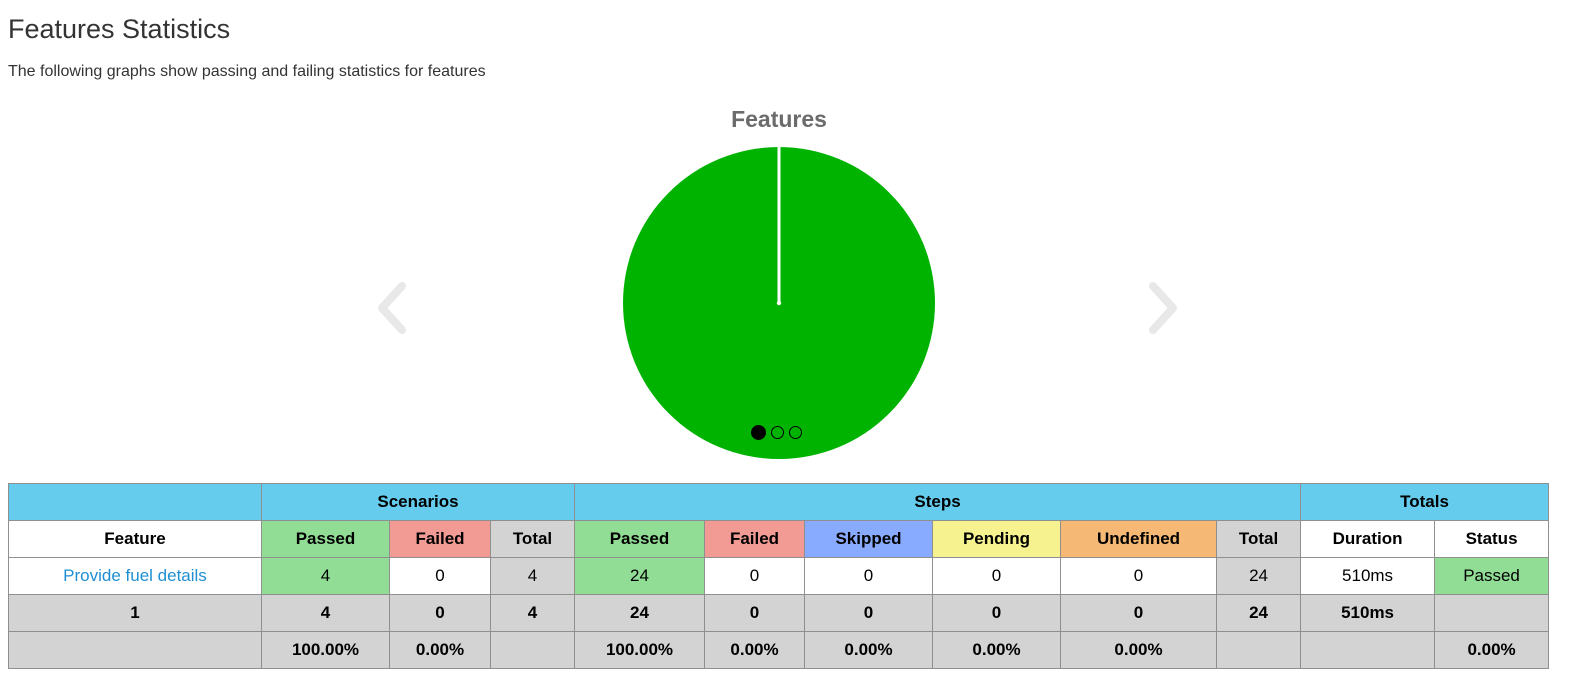 Image resolution: width=1570 pixels, height=694 pixels. I want to click on percent-steps-failed: 0.00%, so click(754, 650).